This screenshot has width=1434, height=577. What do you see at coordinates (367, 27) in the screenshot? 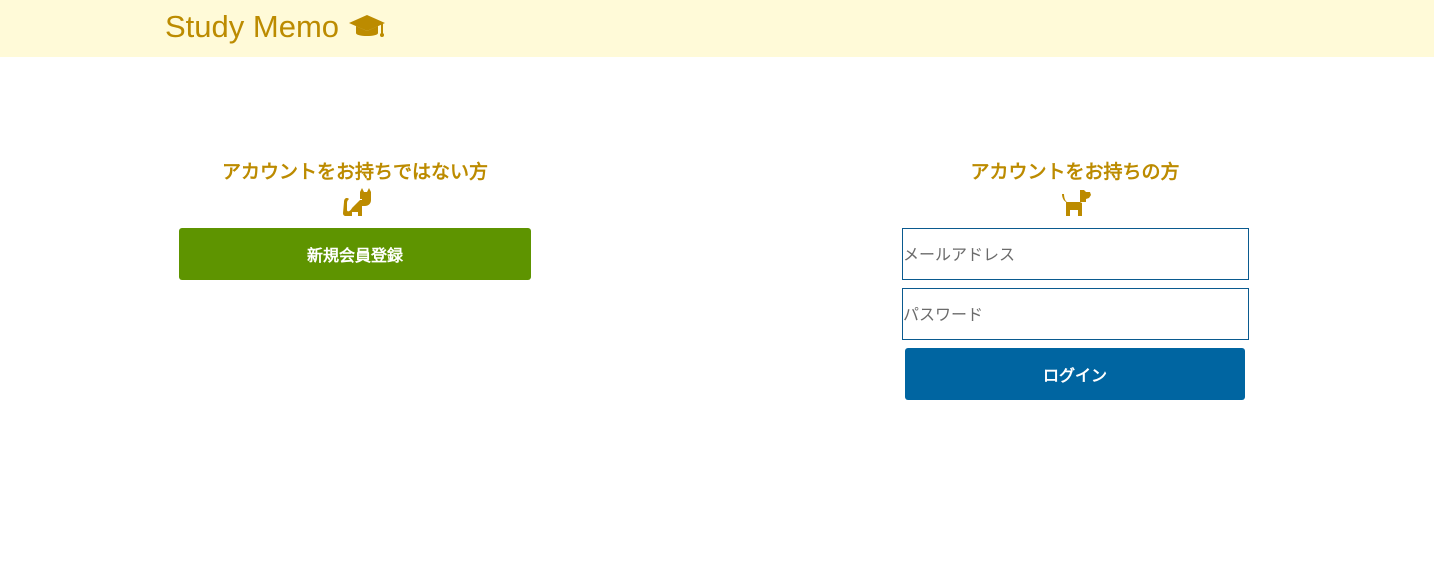
I see `graduation-cap-icon` at bounding box center [367, 27].